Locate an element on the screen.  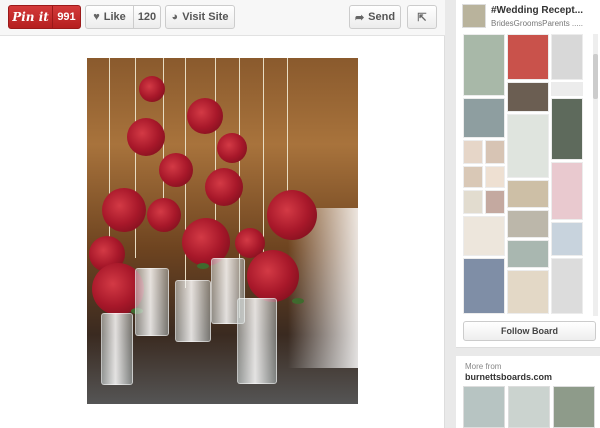
board-scrollbar is located at coordinates (595, 175).